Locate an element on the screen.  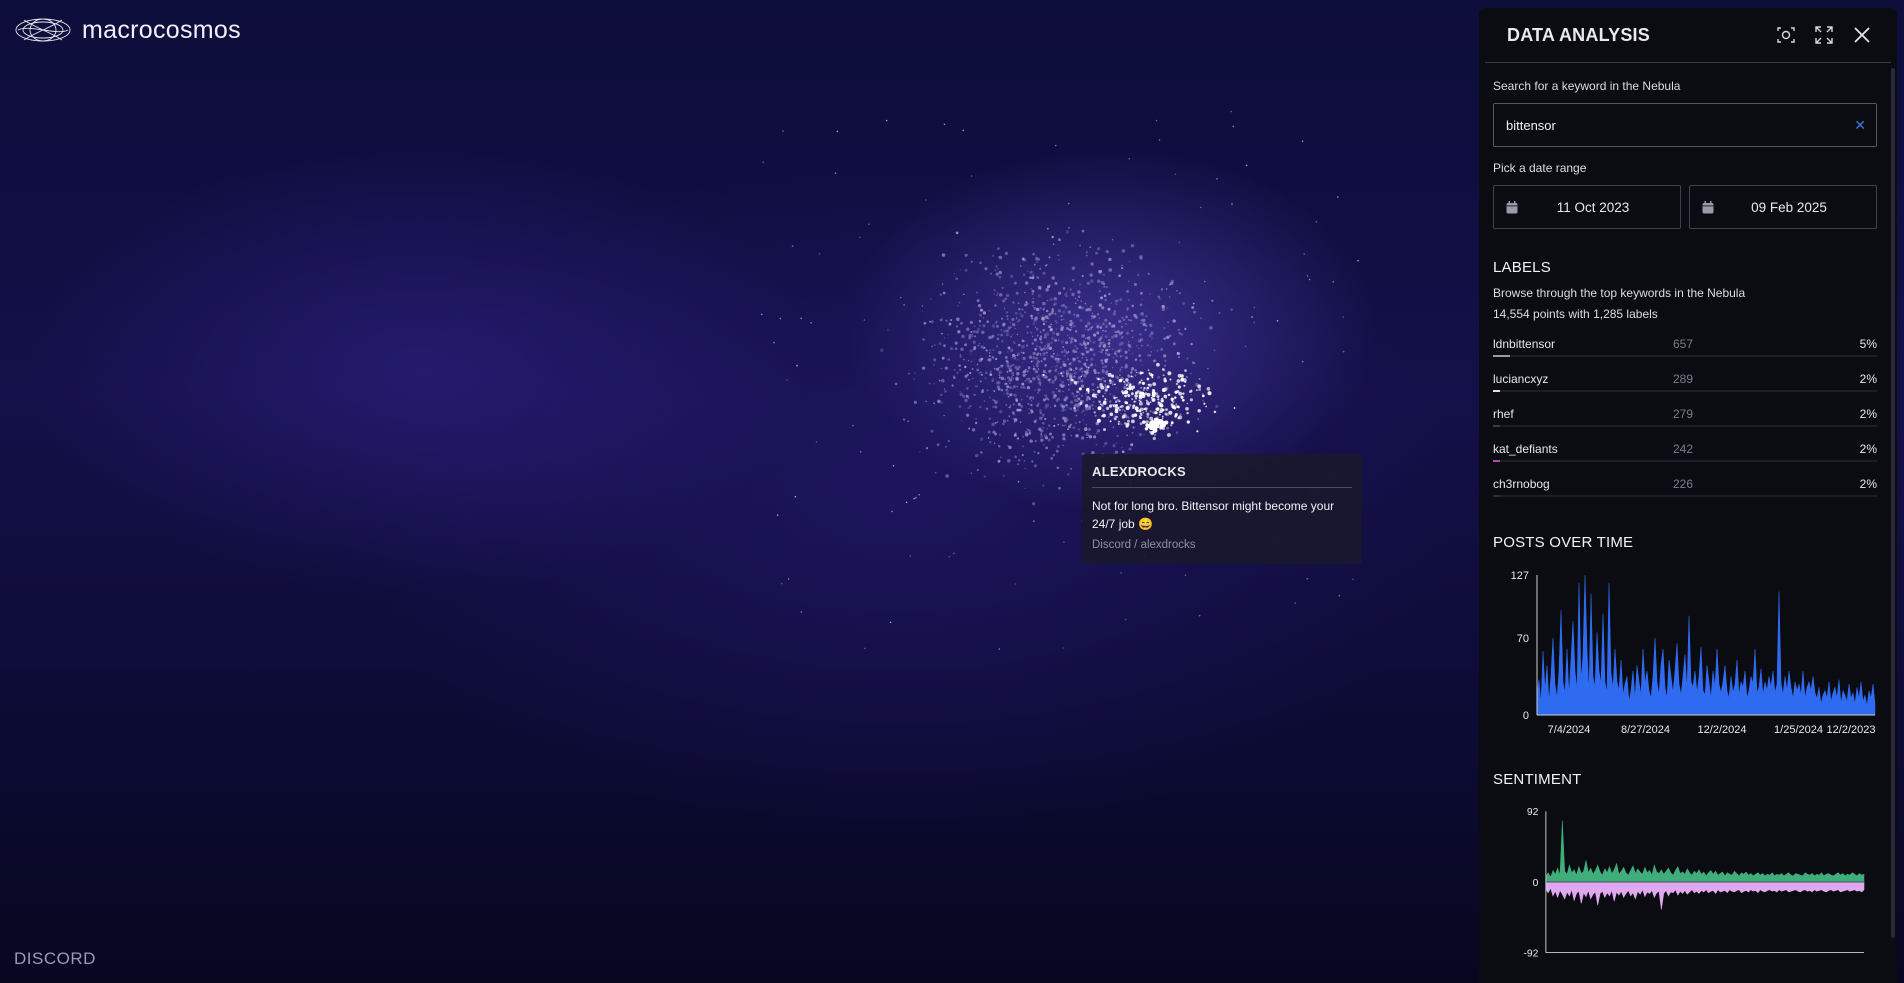
label-name: ldnbittensor is located at coordinates (1524, 344).